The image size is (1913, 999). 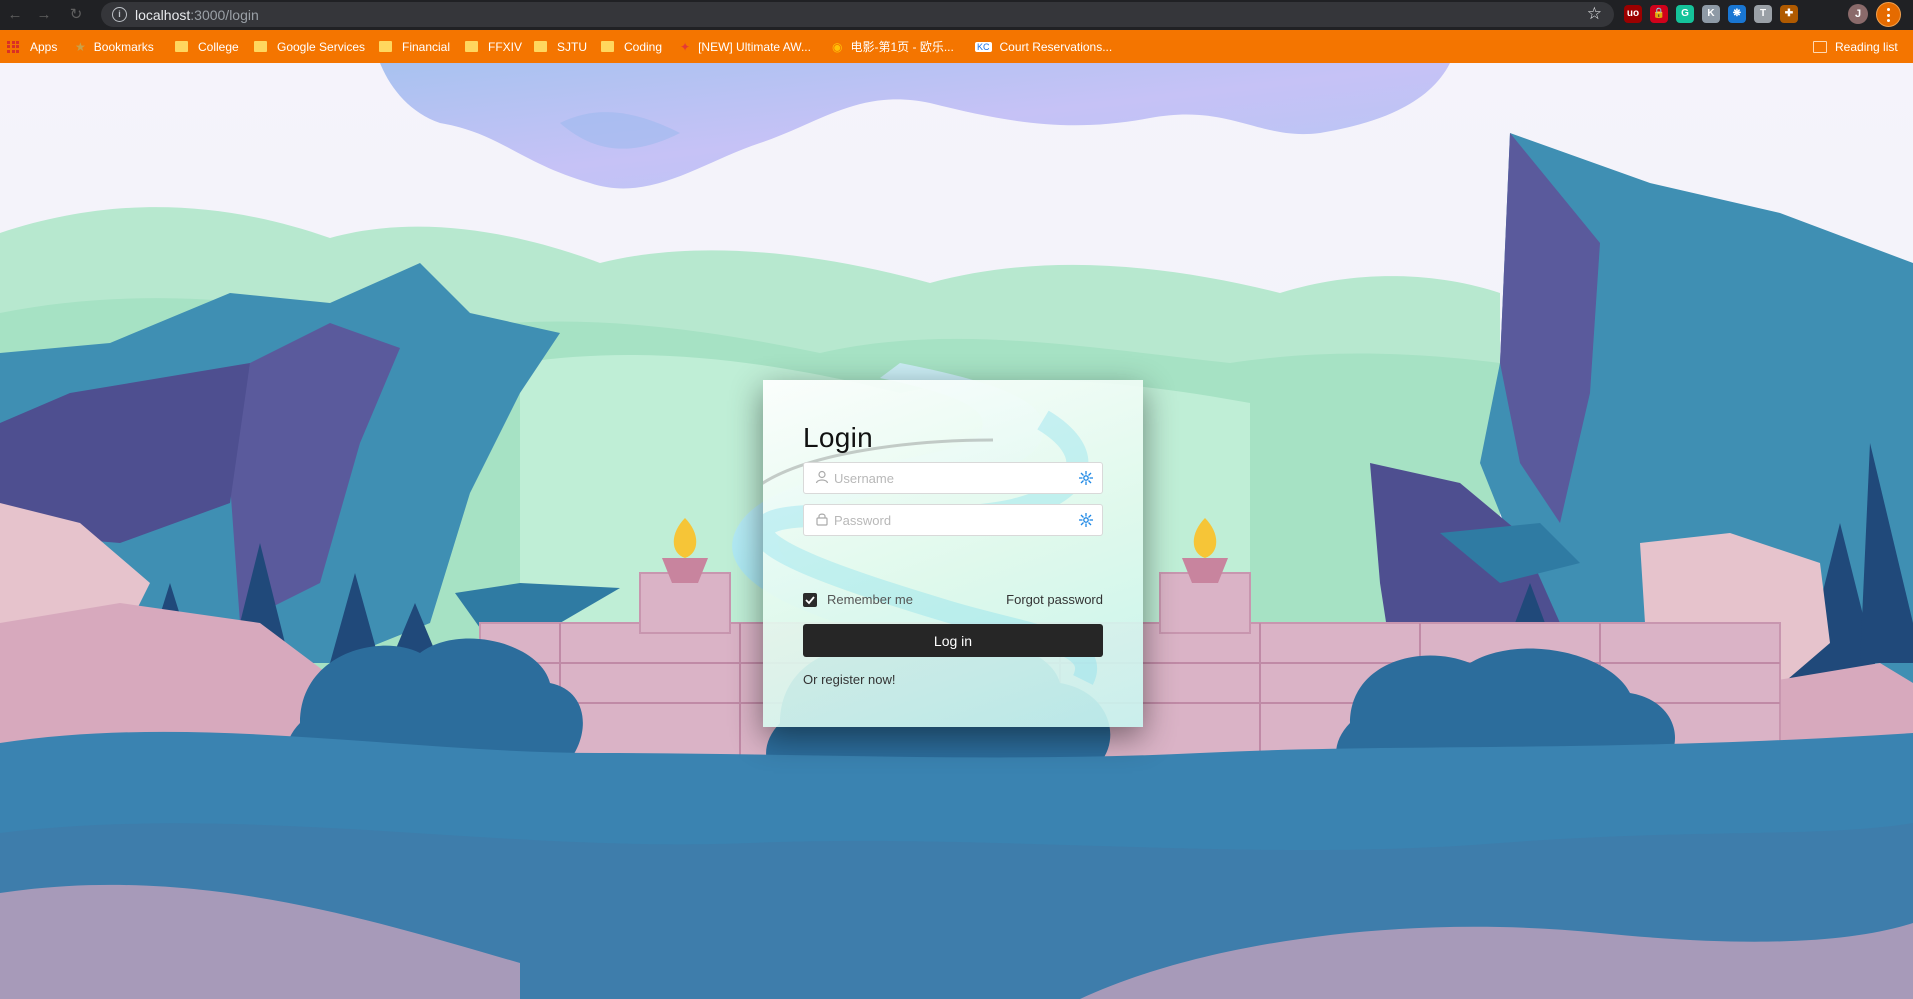 I want to click on remember-label: Remember me, so click(x=870, y=599).